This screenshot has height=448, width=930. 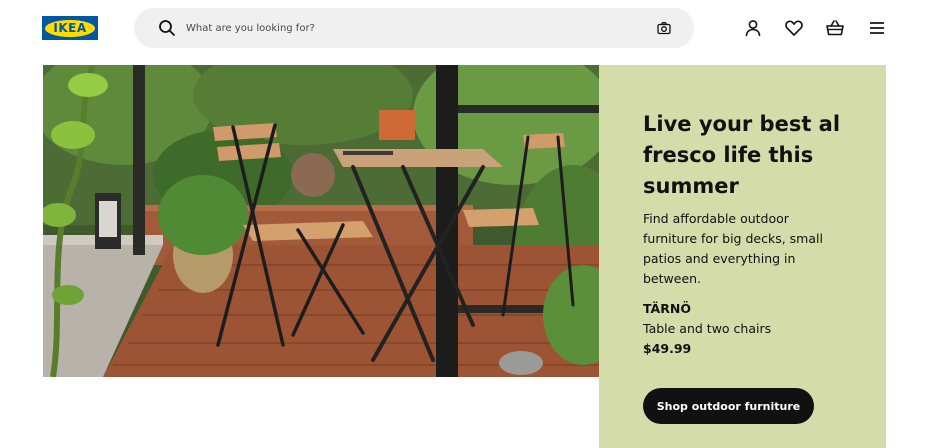 I want to click on heart-icon, so click(x=794, y=28).